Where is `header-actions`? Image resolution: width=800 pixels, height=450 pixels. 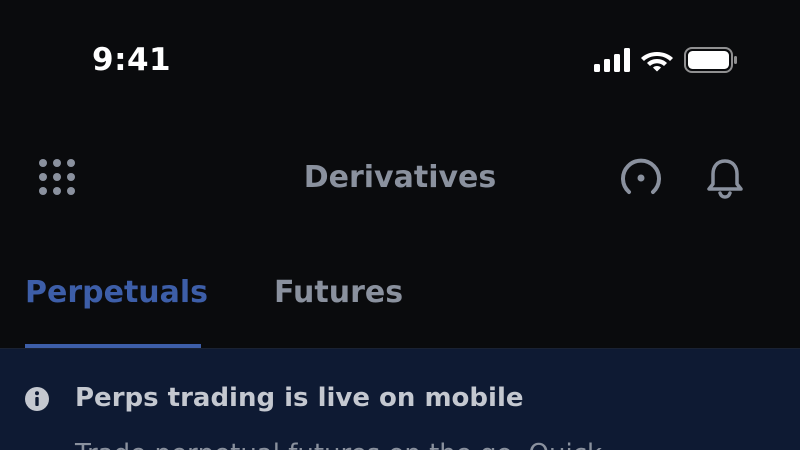
header-actions is located at coordinates (683, 178).